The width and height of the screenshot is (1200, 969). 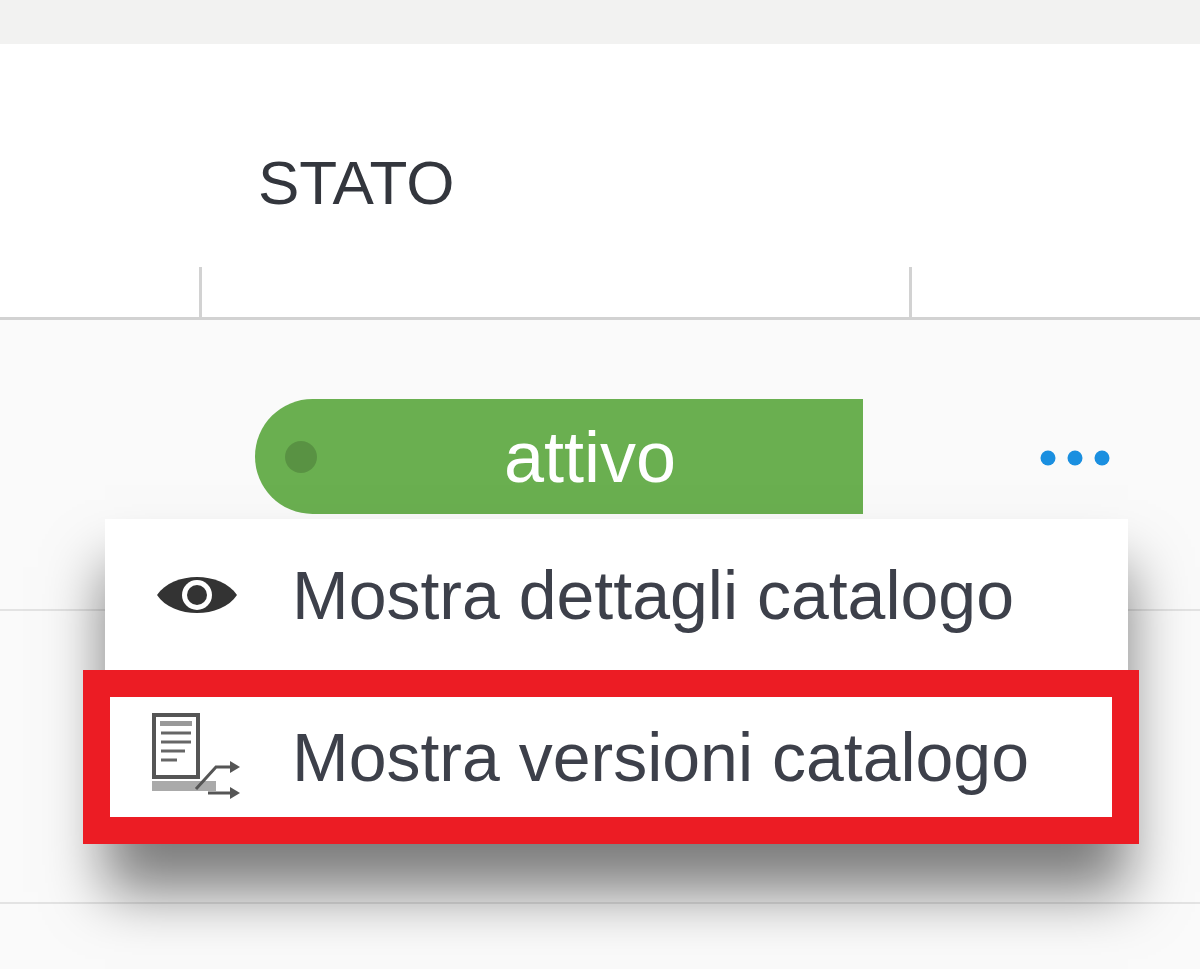 I want to click on status-dot-icon, so click(x=301, y=456).